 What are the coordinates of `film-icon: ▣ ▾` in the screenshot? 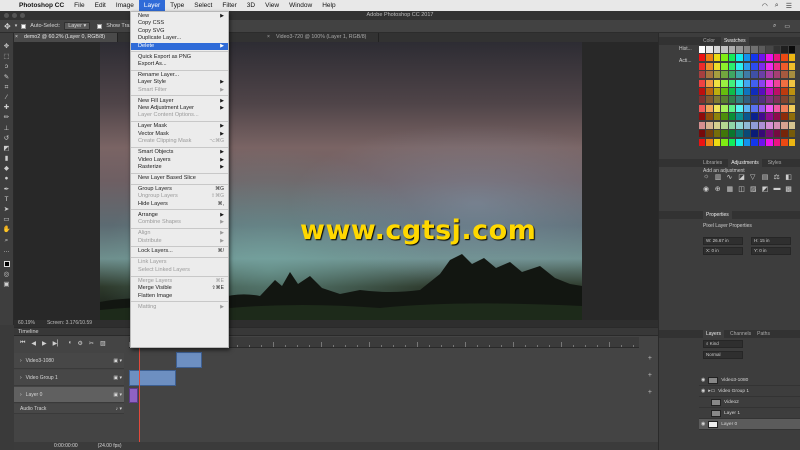 It's located at (117, 361).